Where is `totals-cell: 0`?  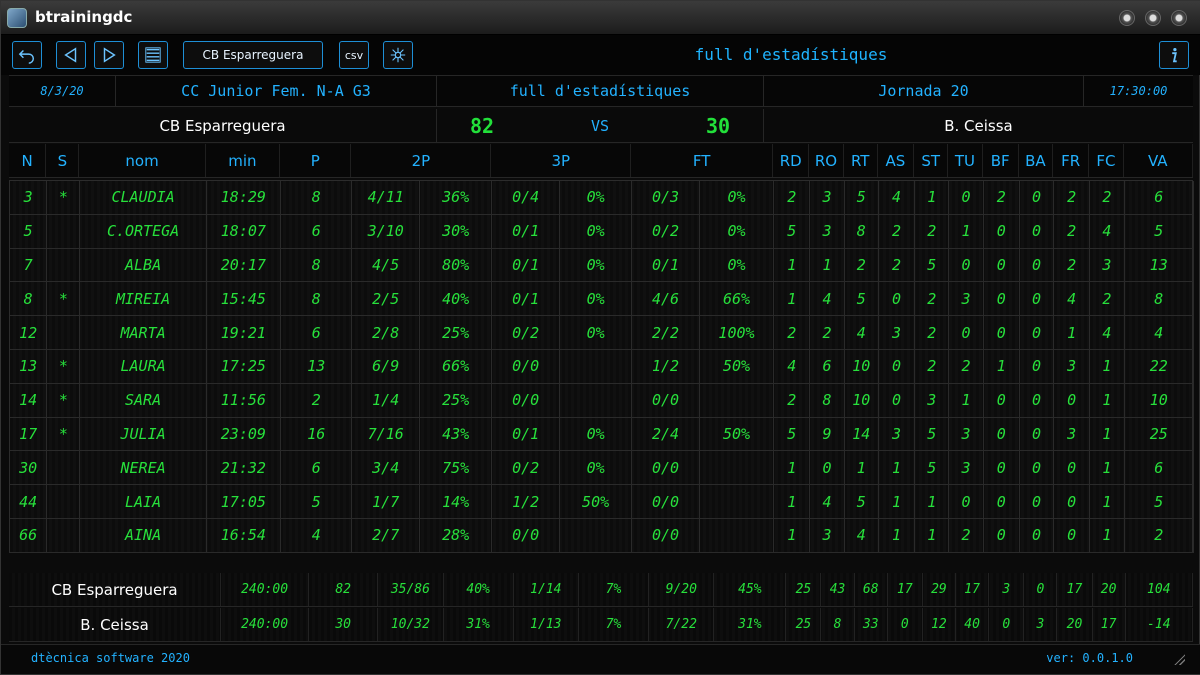
totals-cell: 0 is located at coordinates (1007, 624).